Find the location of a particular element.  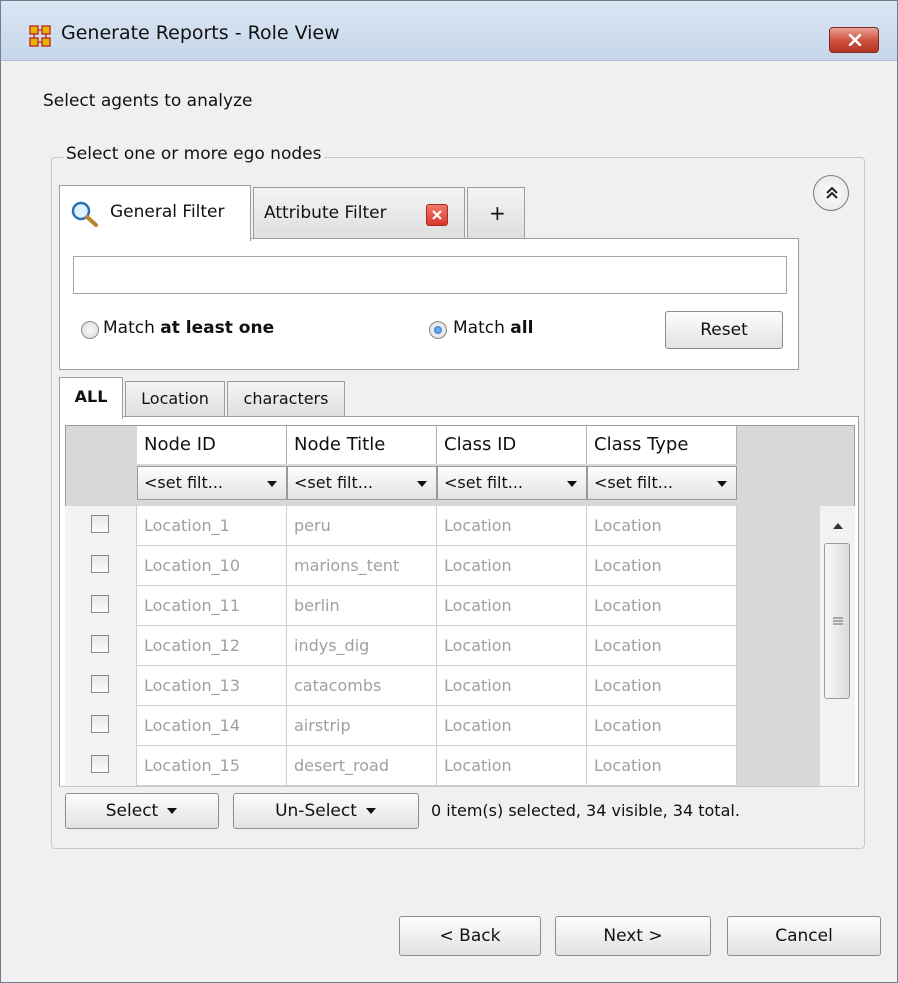

table-row: Location_13 catacombs Location Location is located at coordinates (401, 686).